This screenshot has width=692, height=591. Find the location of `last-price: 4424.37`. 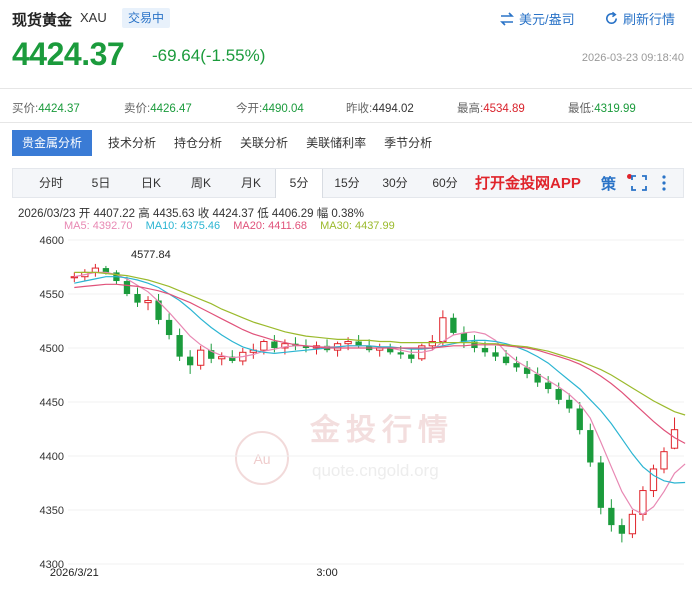

last-price: 4424.37 is located at coordinates (68, 54).